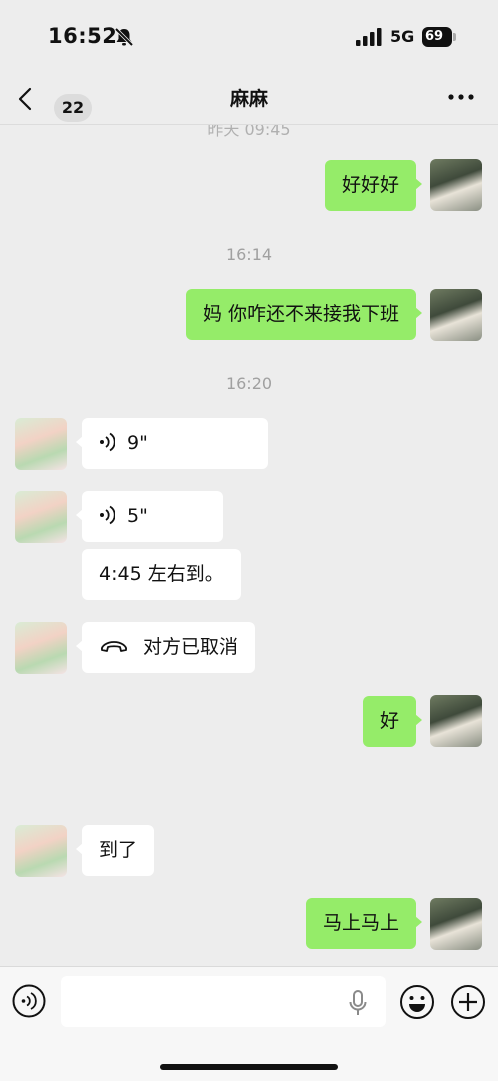  I want to click on contact-message-bubble: 4:45 左右到。, so click(161, 574).